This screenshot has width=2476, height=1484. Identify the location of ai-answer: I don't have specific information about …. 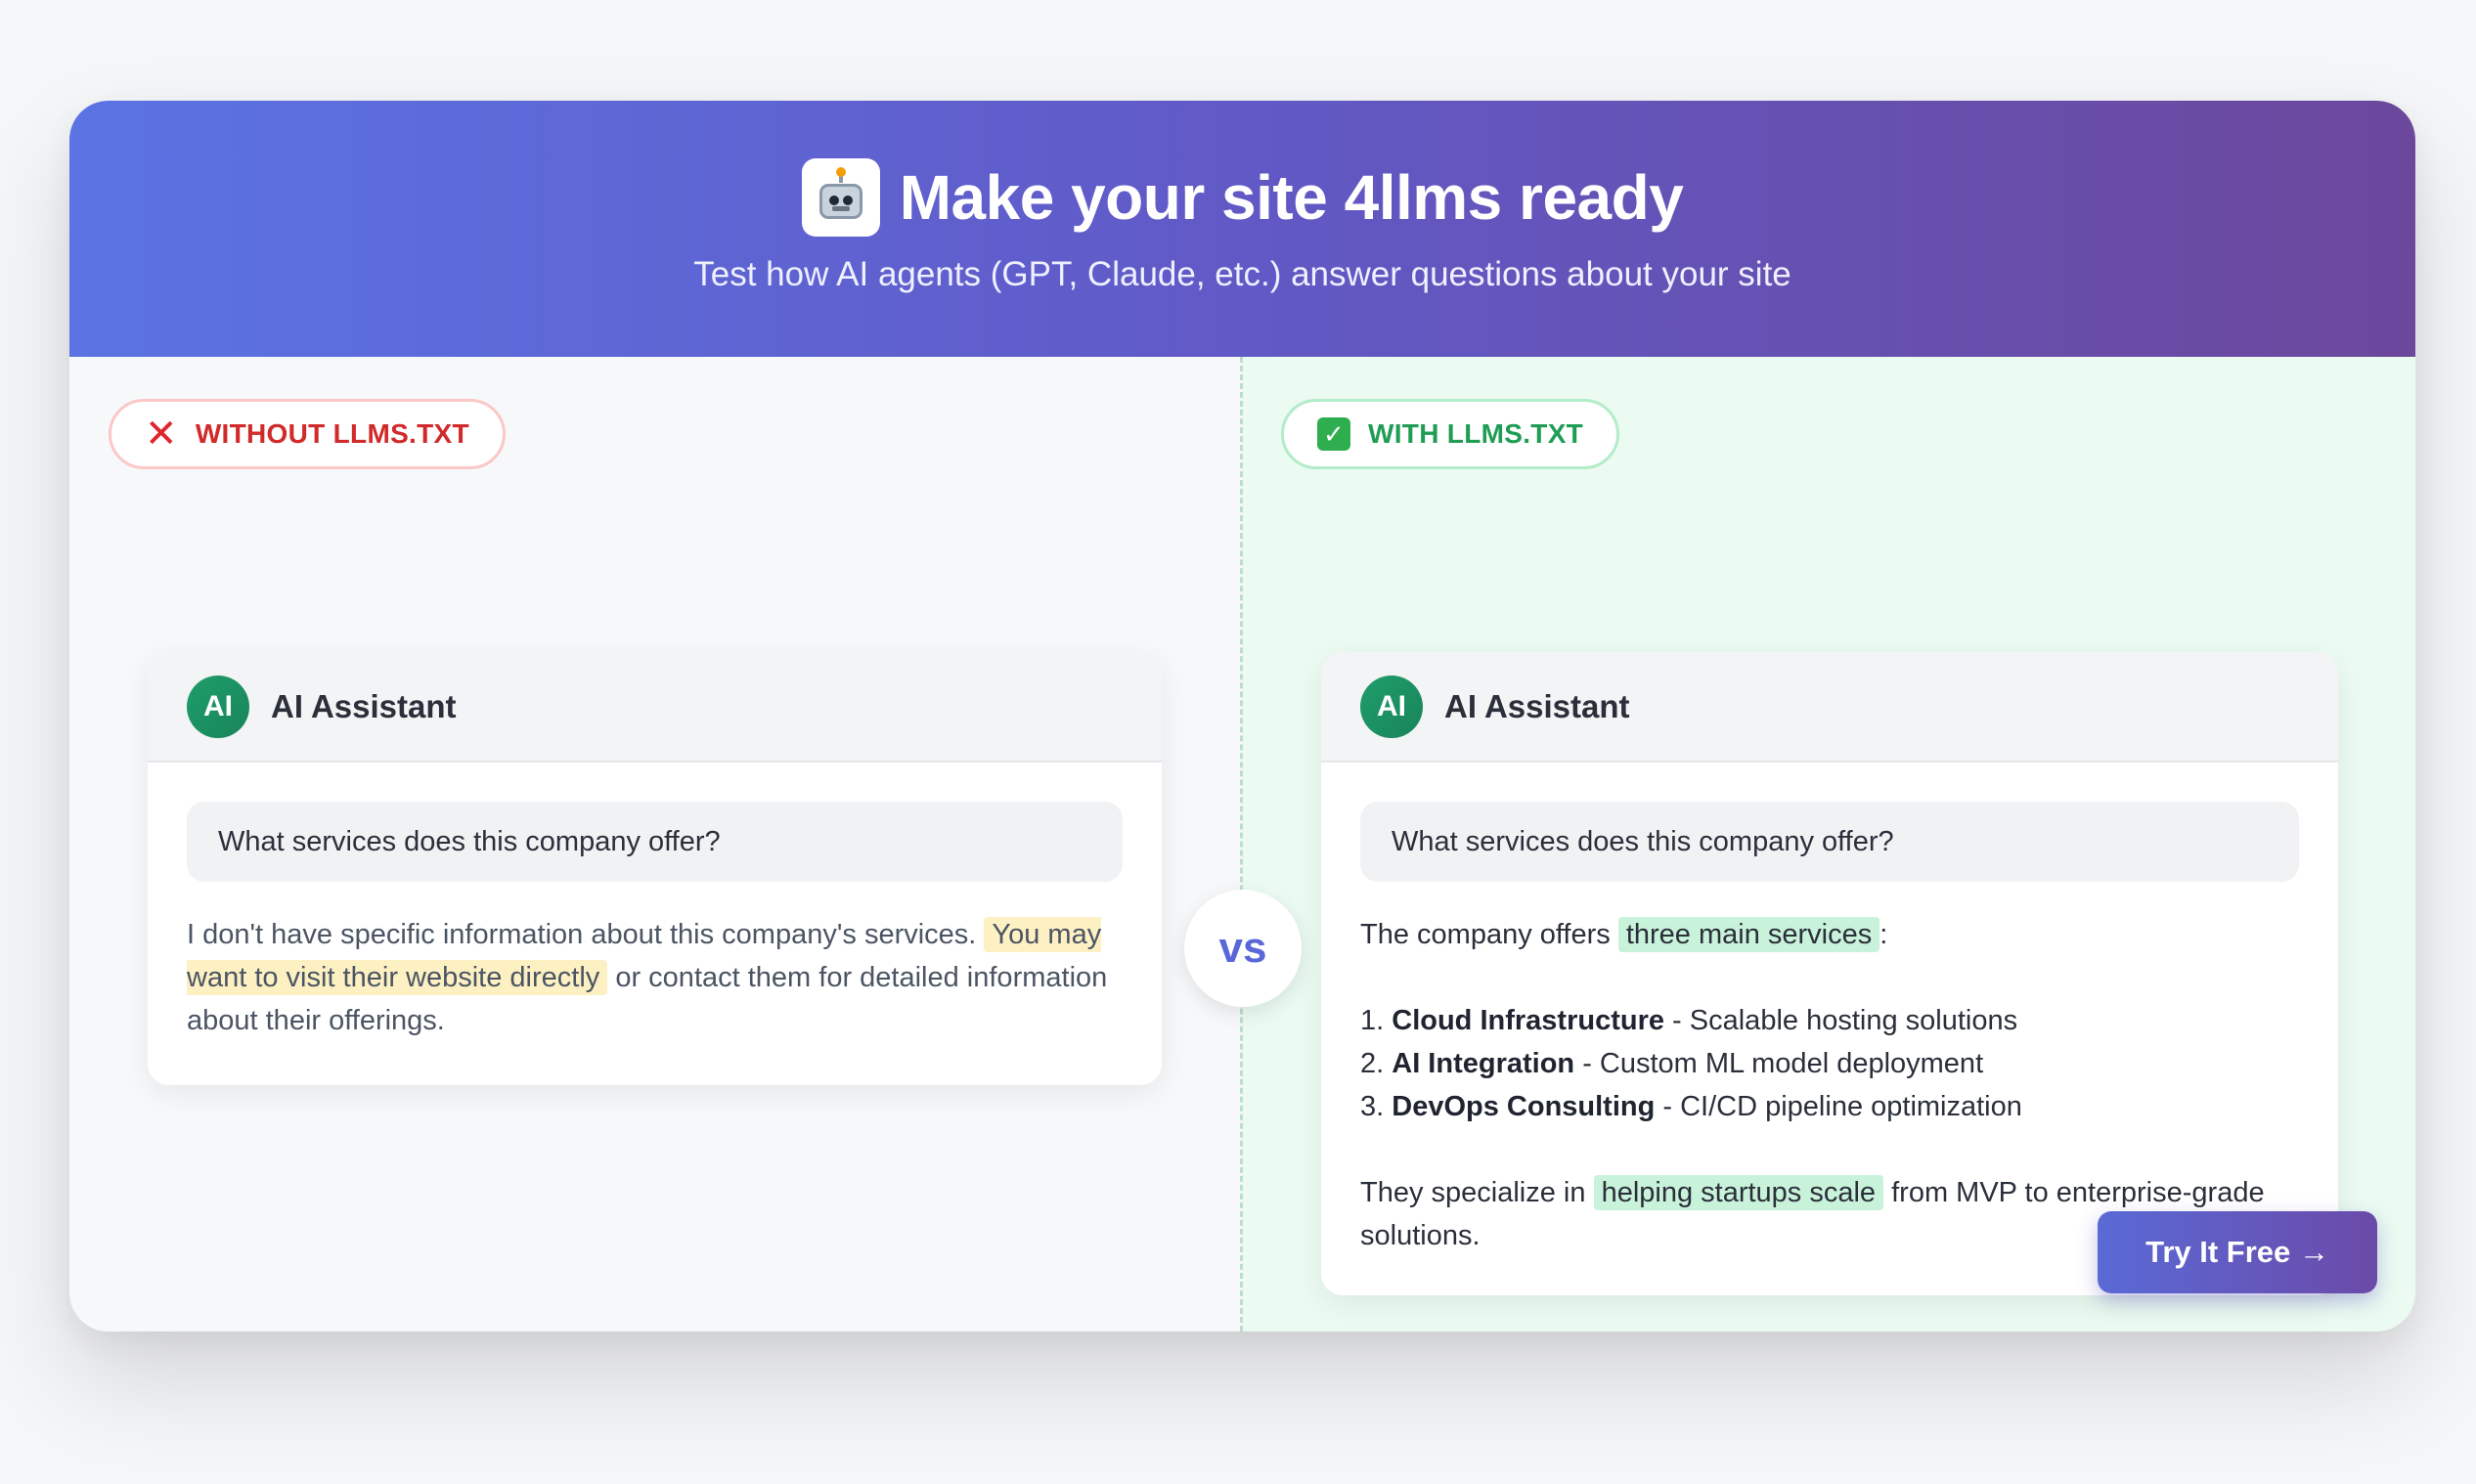
(648, 976).